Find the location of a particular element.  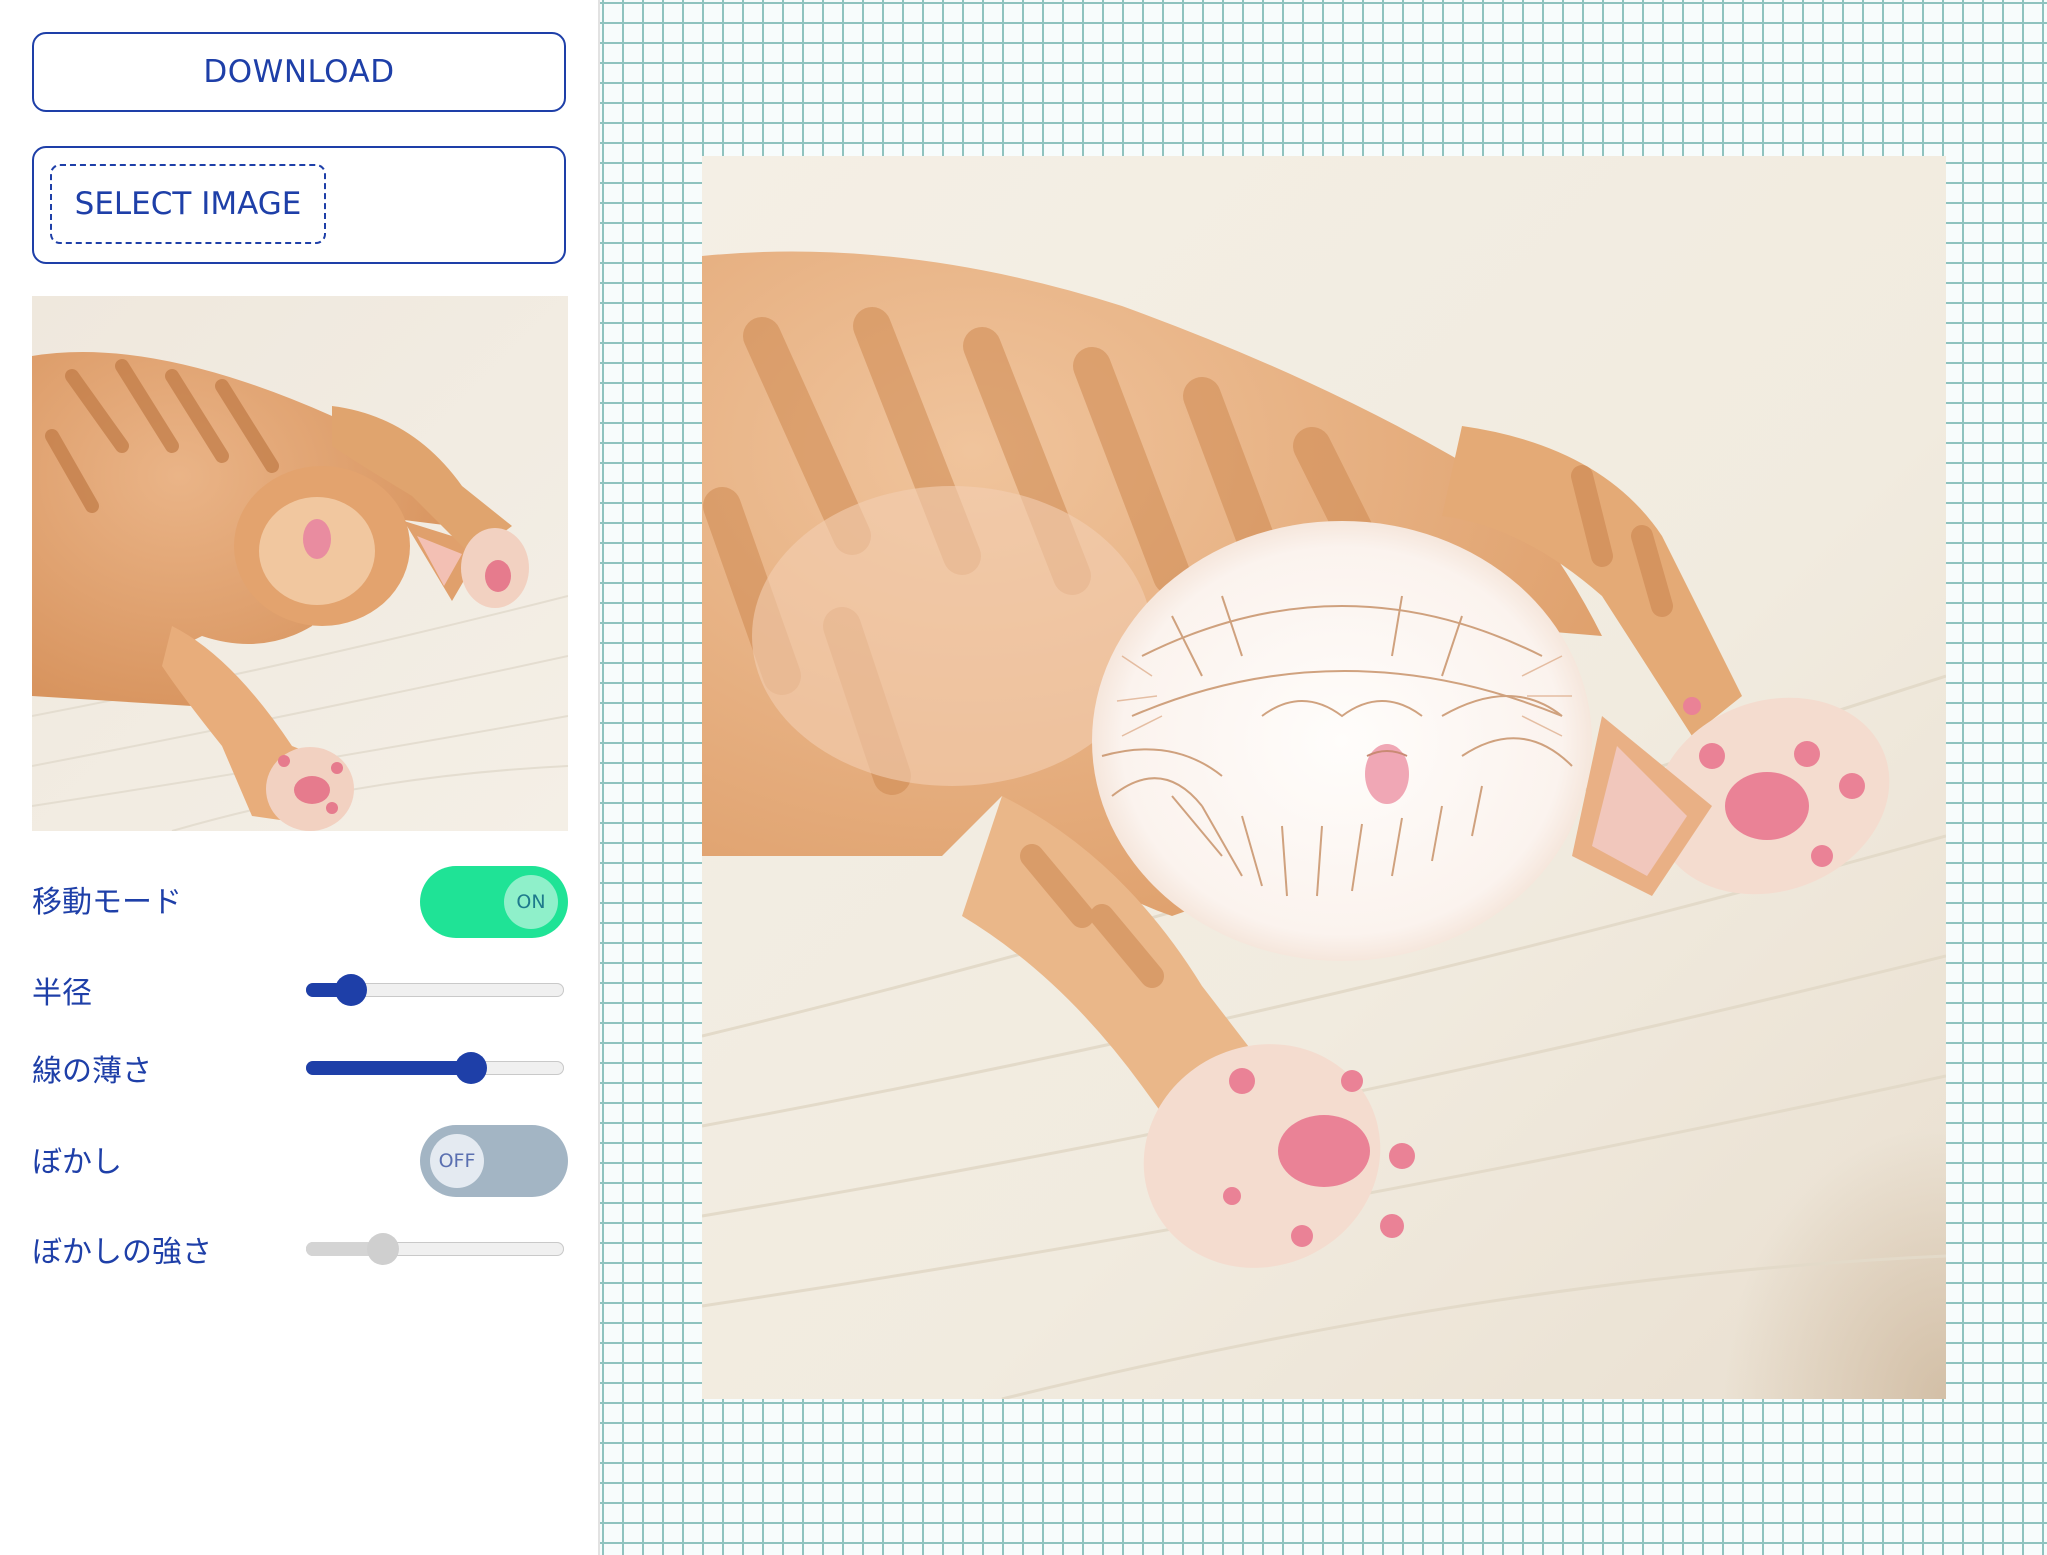

line-thinness-slider-thumb is located at coordinates (471, 1068).